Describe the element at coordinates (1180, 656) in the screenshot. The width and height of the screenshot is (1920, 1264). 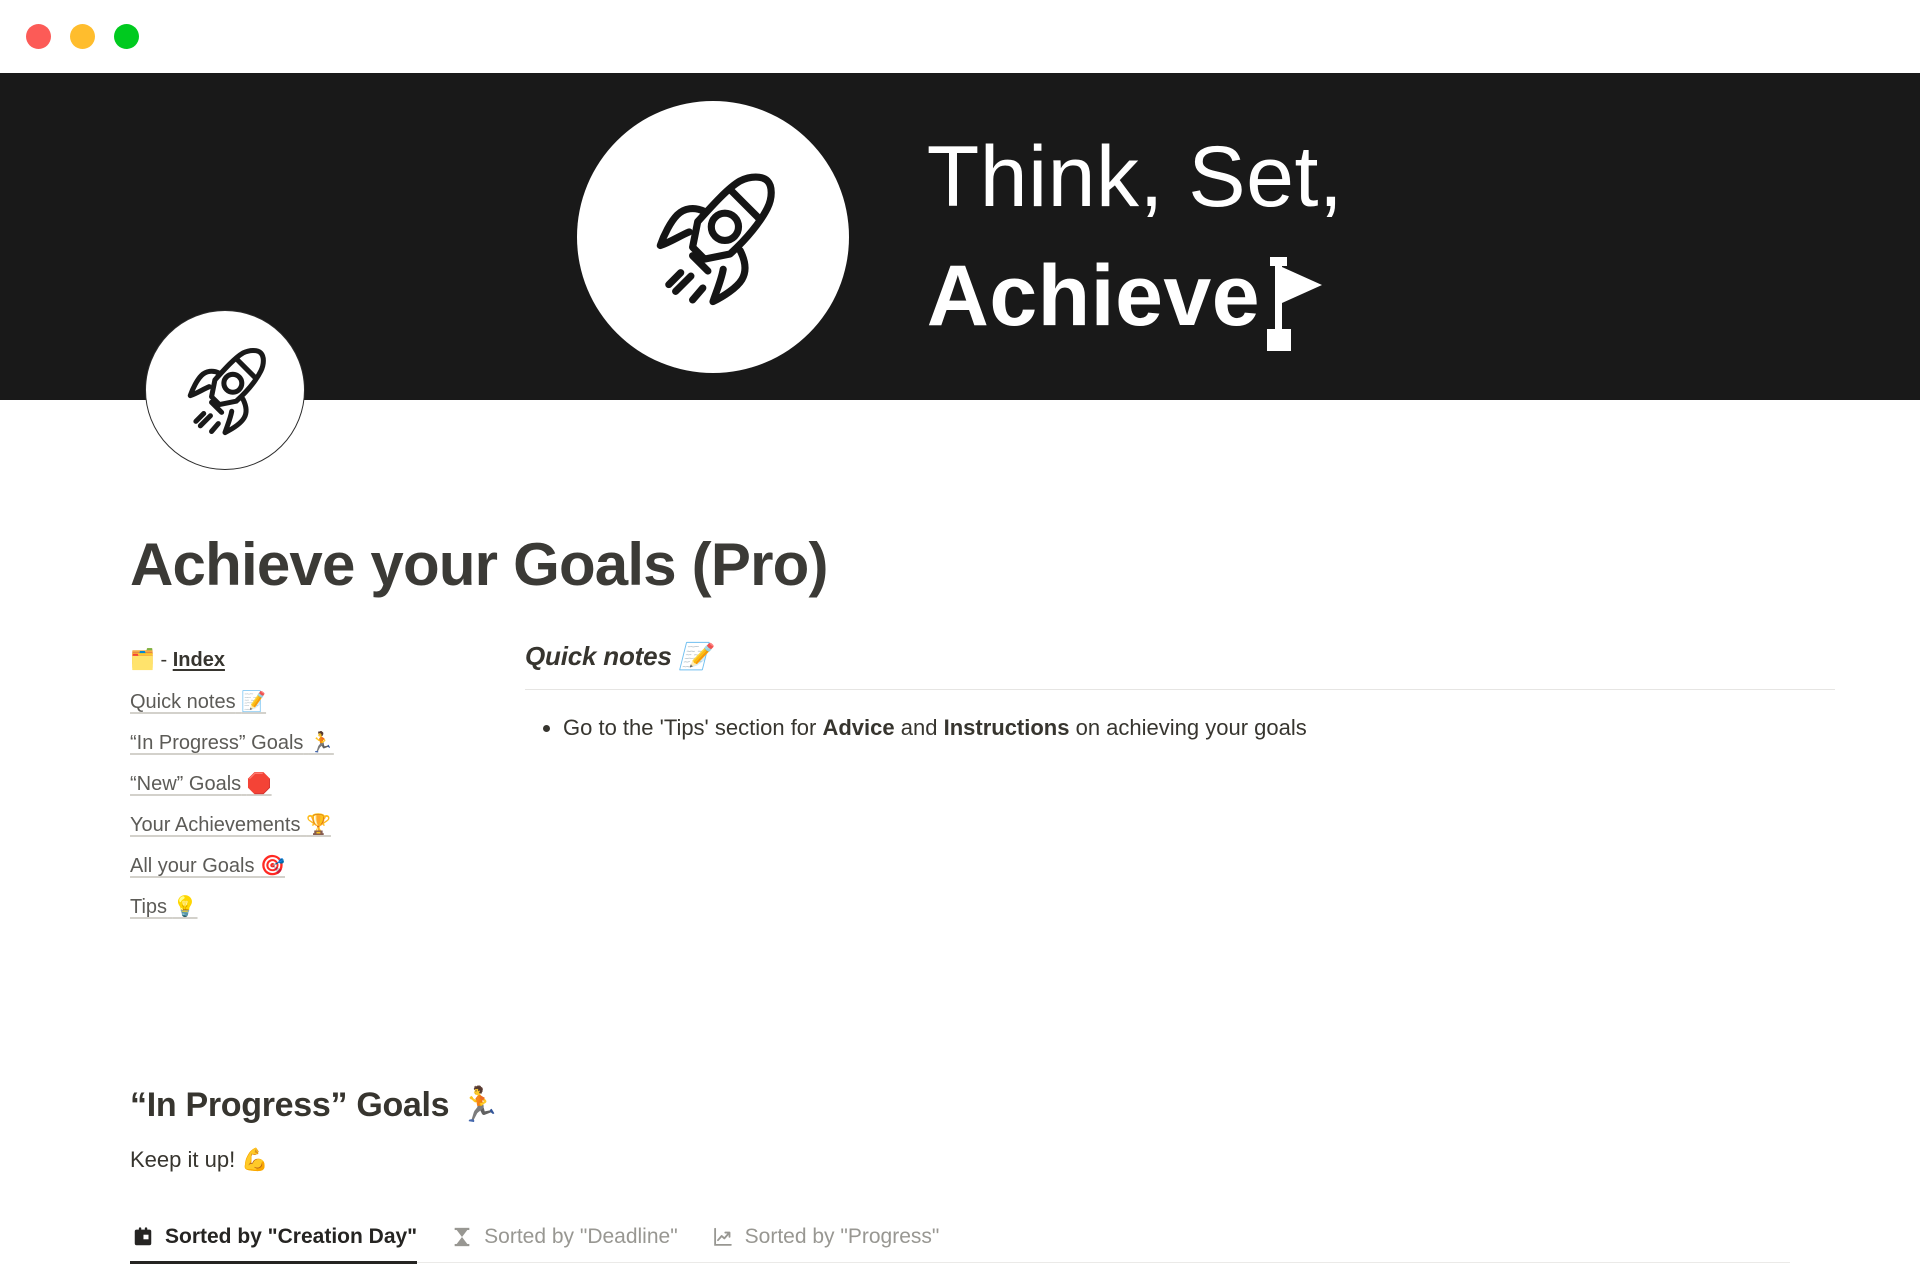
I see `quick-notes-title: Quick notes 📝` at that location.